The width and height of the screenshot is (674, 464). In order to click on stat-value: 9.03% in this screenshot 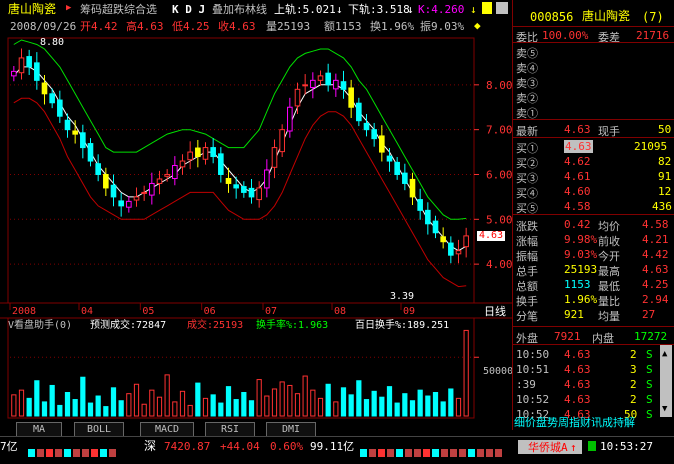, I will do `click(581, 254)`.